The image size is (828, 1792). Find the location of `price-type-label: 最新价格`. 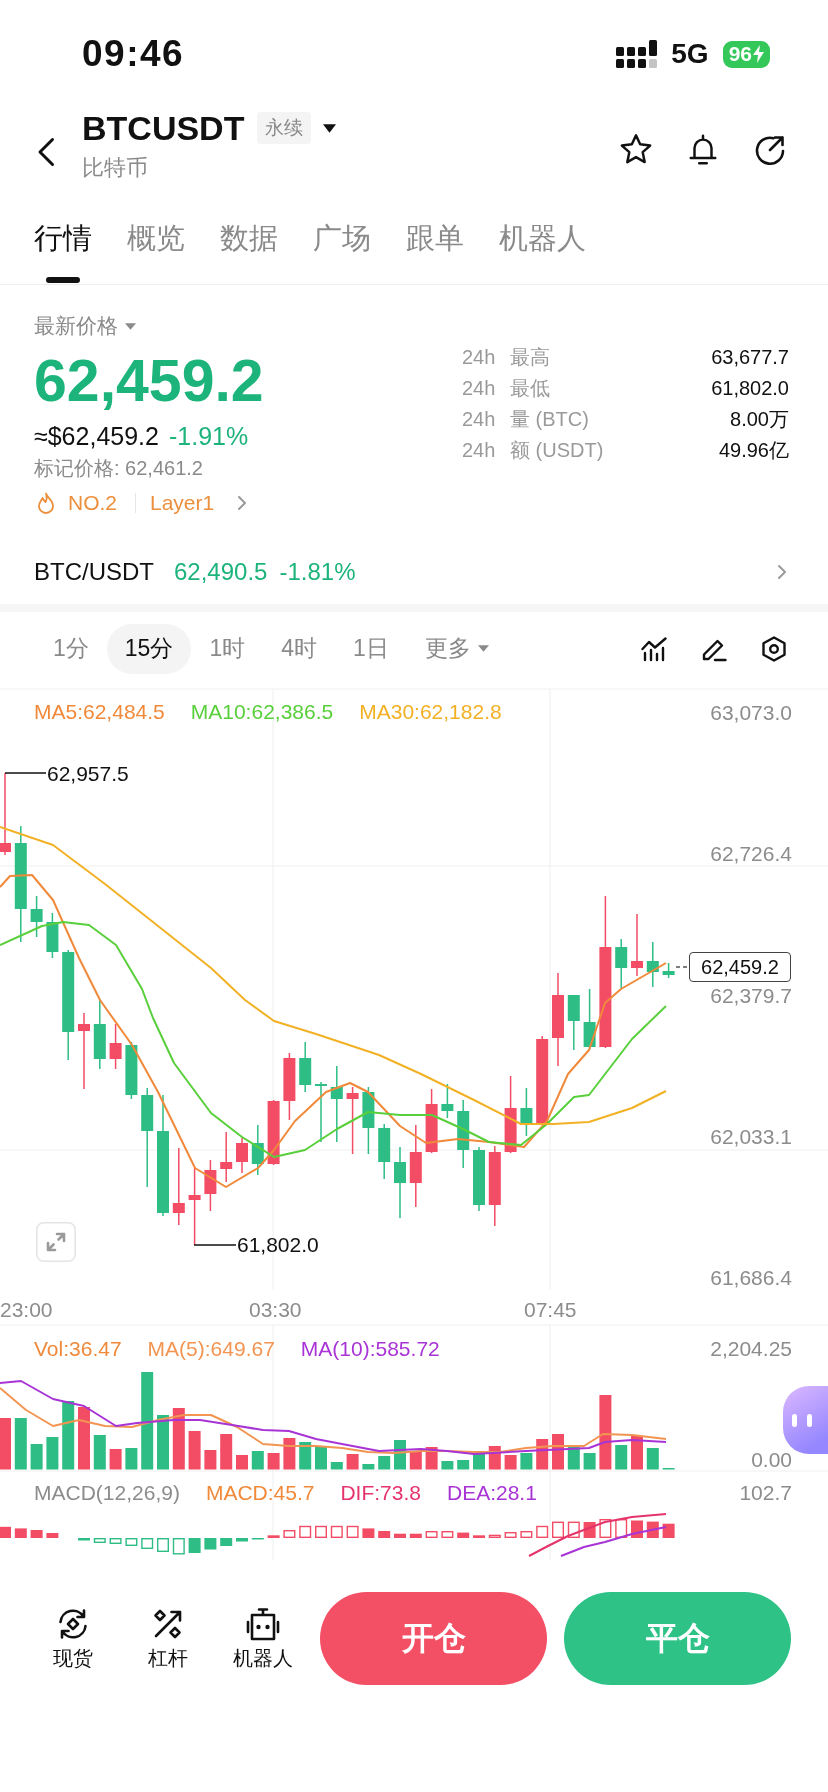

price-type-label: 最新价格 is located at coordinates (76, 326).